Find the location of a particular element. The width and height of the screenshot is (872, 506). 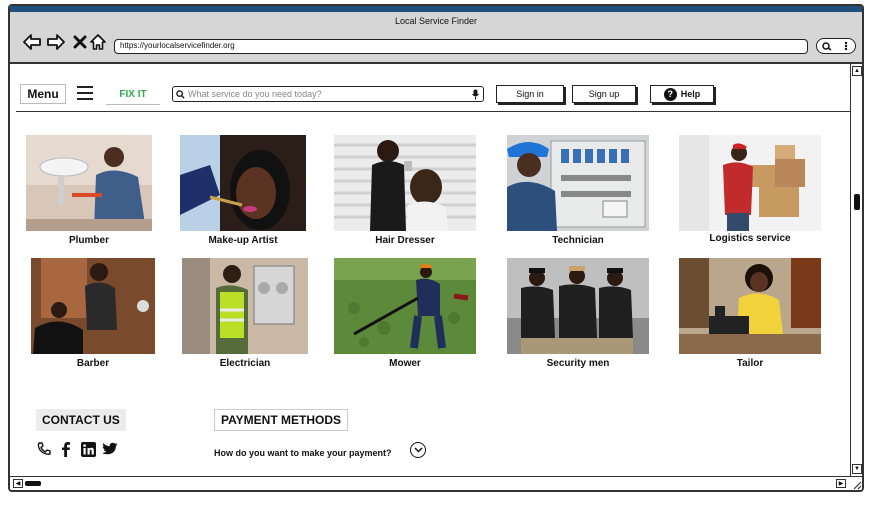

sign-up-button: Sign up is located at coordinates (604, 94).